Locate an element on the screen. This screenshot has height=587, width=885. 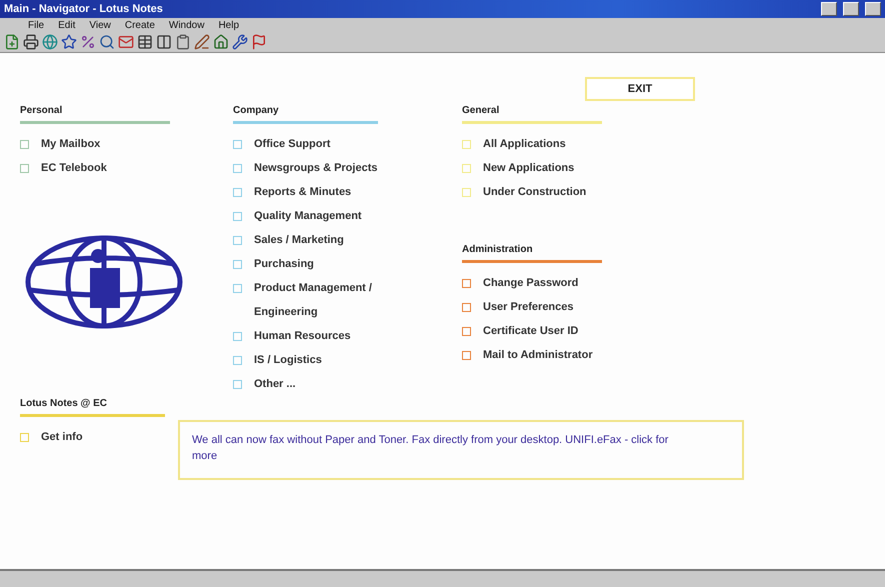
navigator-link: Certificate User ID is located at coordinates (520, 331).